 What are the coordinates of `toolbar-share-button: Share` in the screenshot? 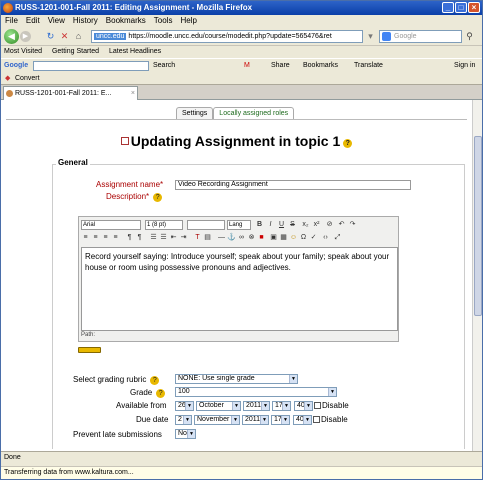 It's located at (280, 66).